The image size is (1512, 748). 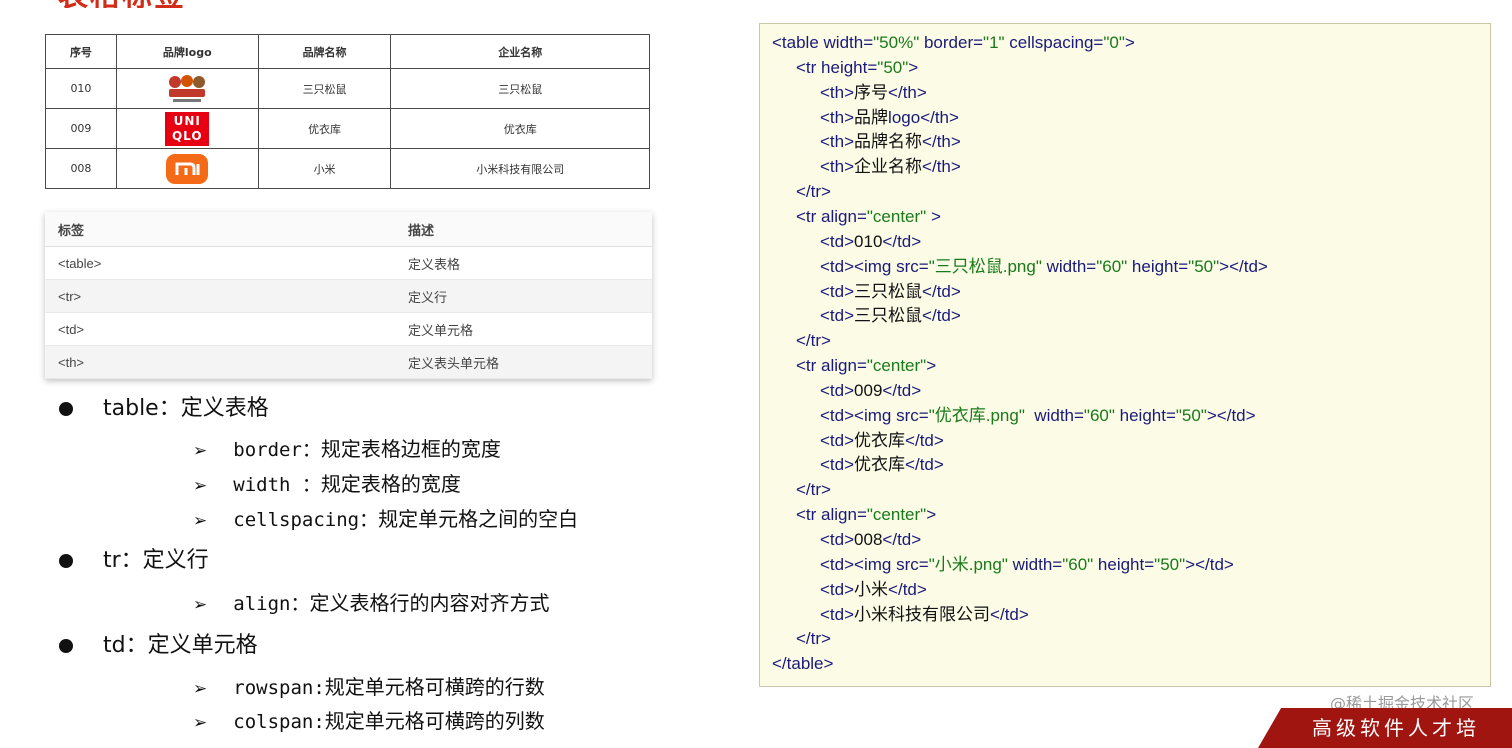 I want to click on attribute-description: 规定表格边框的宽度, so click(x=410, y=449).